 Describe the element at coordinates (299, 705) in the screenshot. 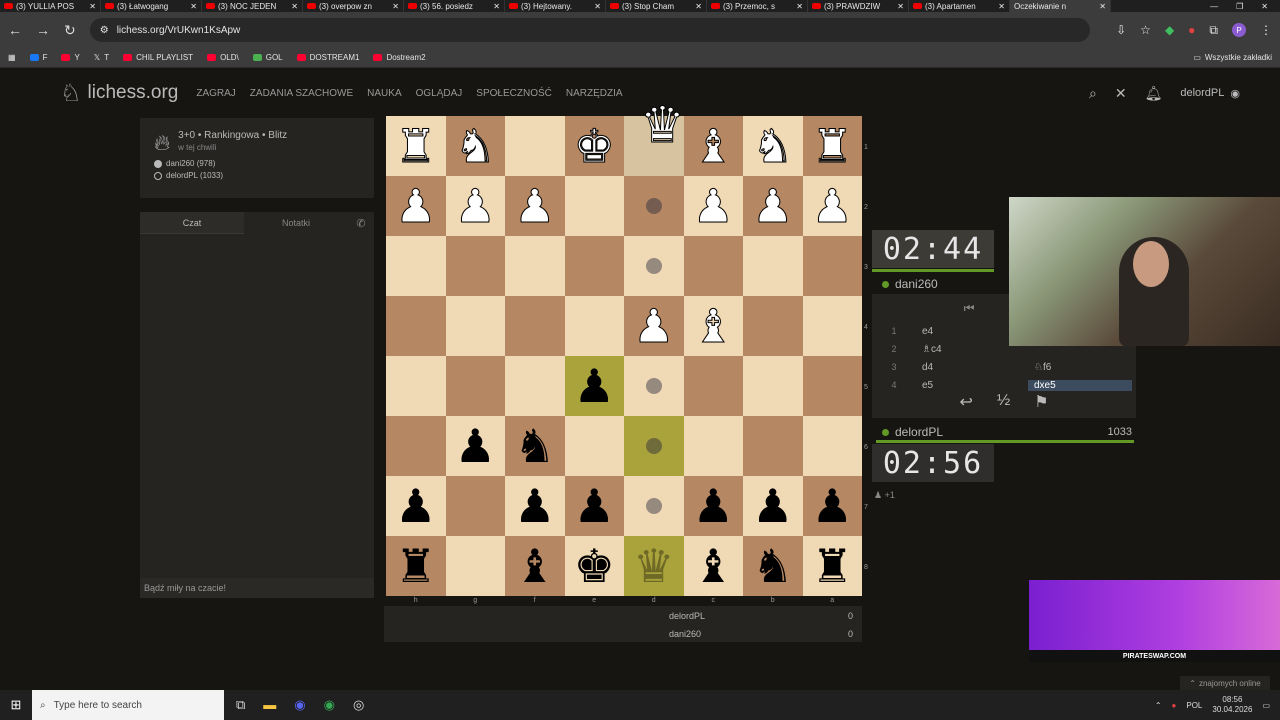

I see `discord-icon: ◉` at that location.